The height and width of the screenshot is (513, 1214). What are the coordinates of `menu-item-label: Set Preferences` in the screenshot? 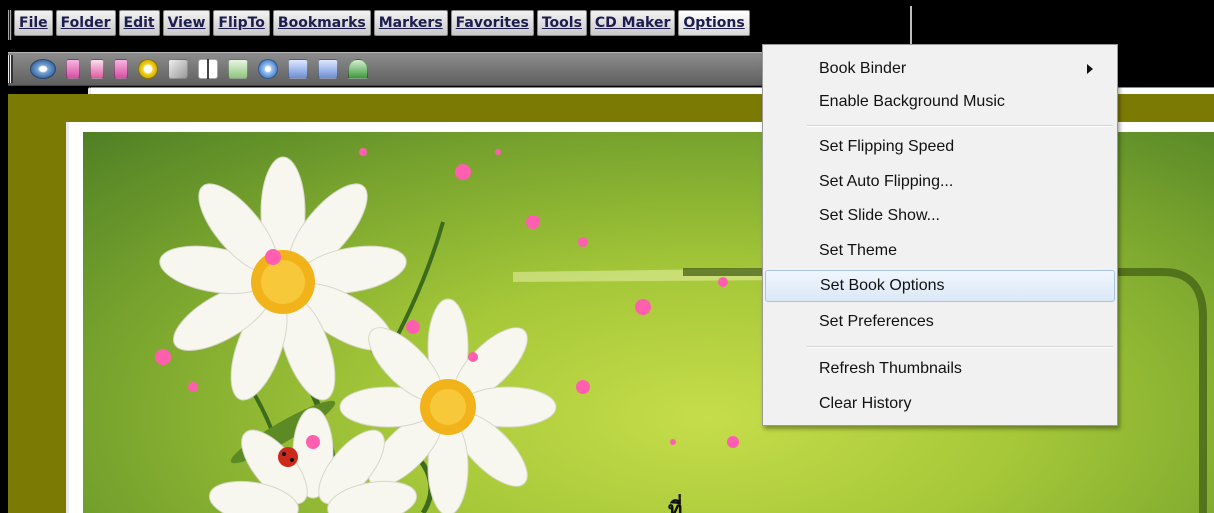 It's located at (876, 321).